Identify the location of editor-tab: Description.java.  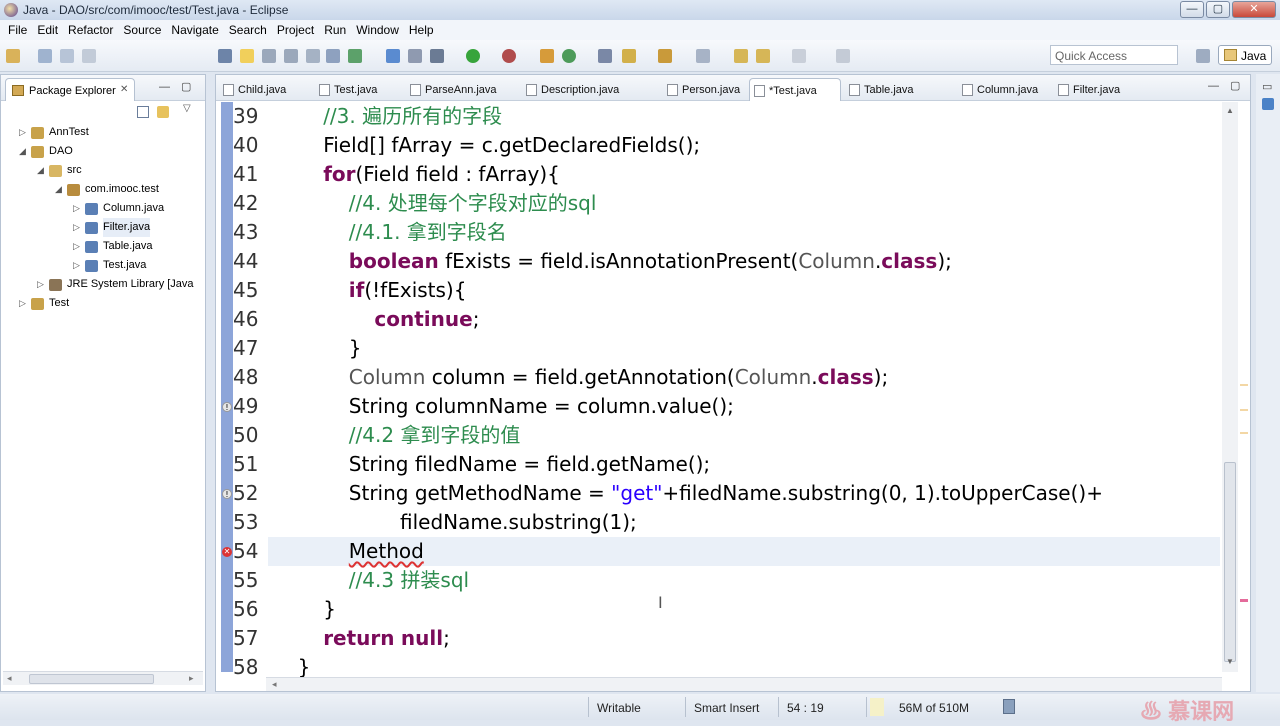
(591, 89).